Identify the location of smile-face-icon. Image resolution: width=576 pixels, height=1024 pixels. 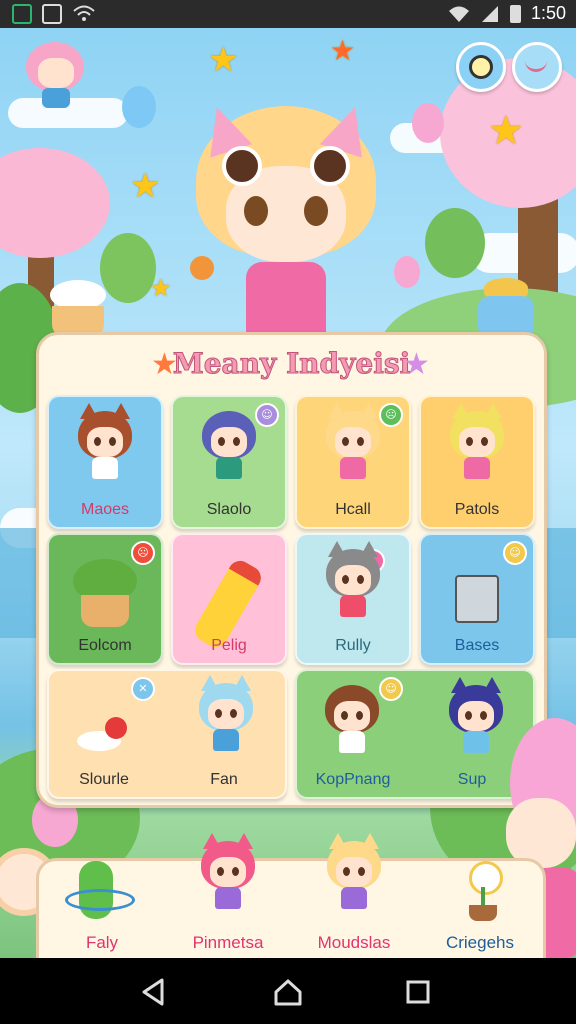
(536, 65).